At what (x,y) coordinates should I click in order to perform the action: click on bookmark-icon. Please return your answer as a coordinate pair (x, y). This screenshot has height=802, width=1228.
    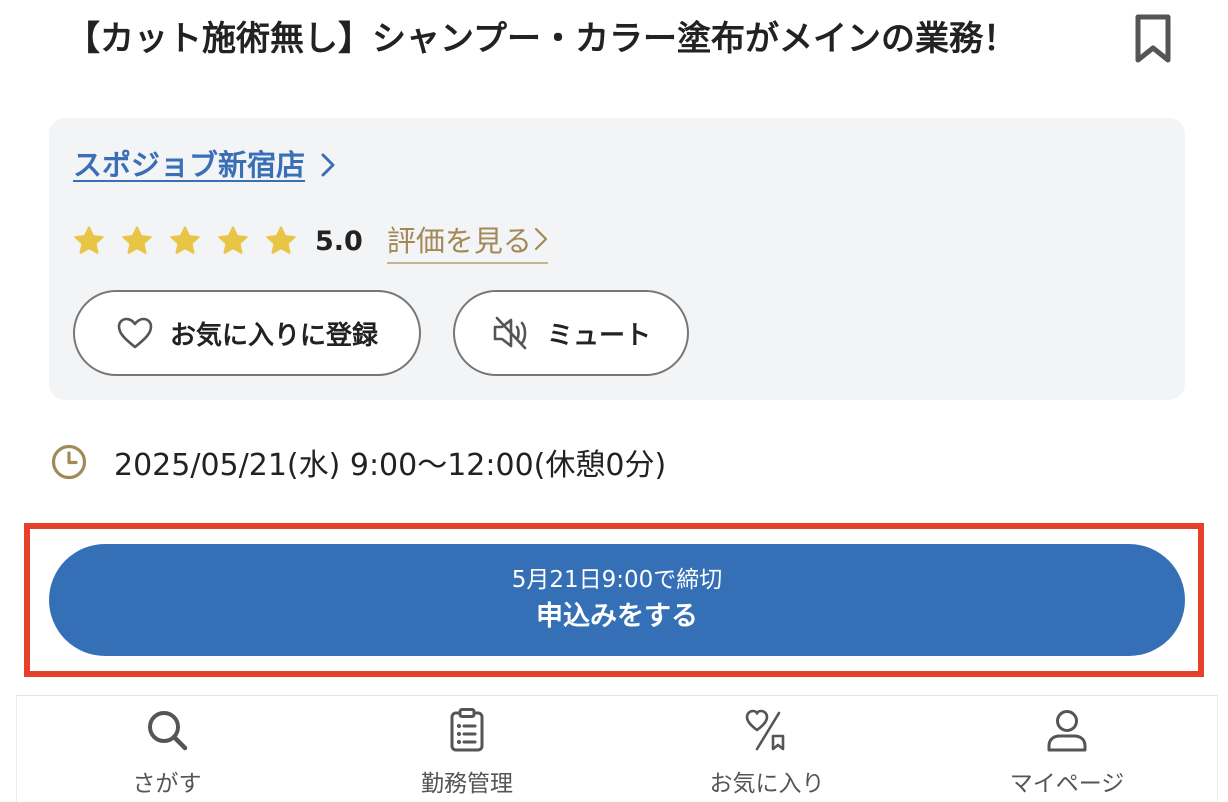
    Looking at the image, I should click on (1153, 38).